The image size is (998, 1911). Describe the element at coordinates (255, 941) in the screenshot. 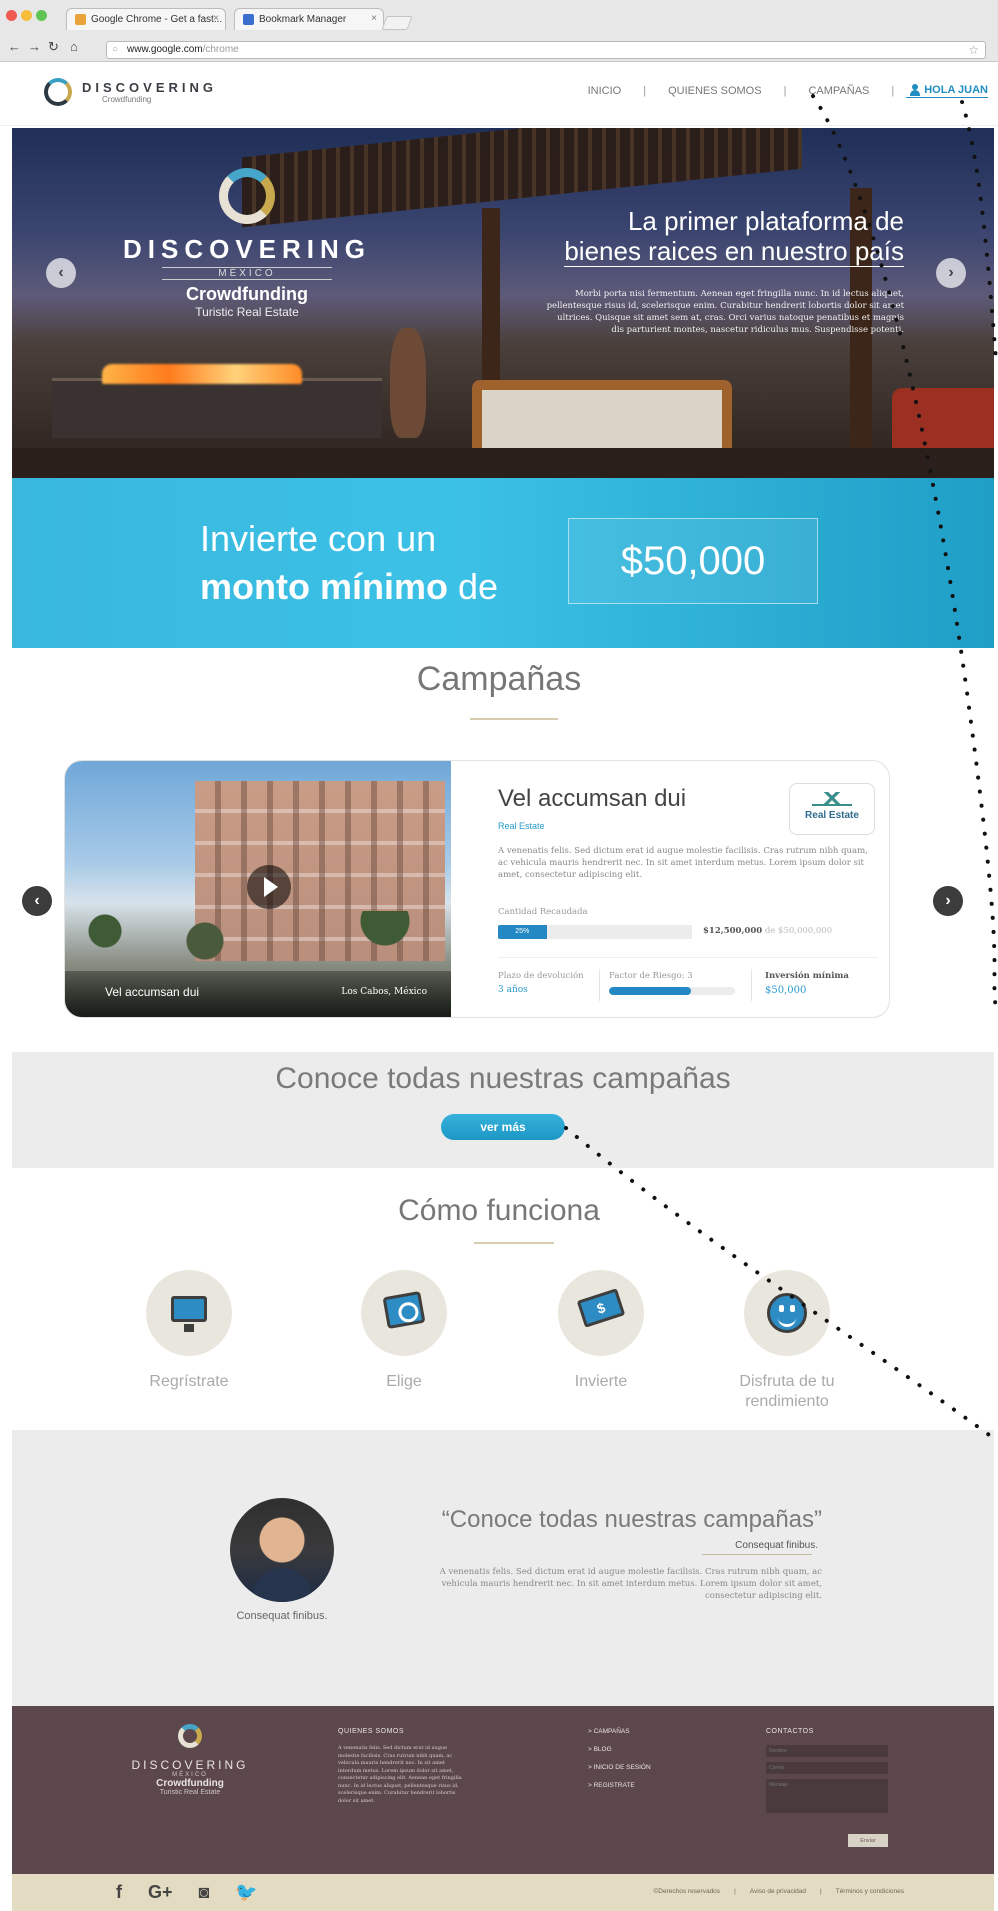

I see `campaign-photo-palms` at that location.